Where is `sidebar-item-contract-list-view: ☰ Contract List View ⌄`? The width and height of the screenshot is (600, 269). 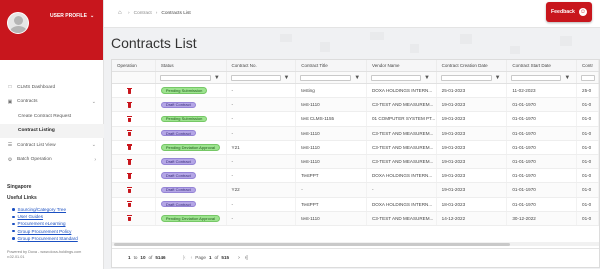
sidebar-item-contract-list-view: ☰ Contract List View ⌄ is located at coordinates (52, 145).